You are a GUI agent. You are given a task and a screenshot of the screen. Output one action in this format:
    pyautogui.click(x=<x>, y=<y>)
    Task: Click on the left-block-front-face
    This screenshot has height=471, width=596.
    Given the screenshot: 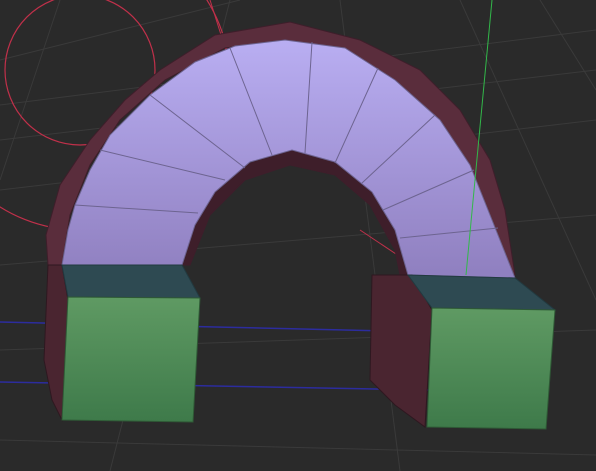 What is the action you would take?
    pyautogui.click(x=131, y=359)
    